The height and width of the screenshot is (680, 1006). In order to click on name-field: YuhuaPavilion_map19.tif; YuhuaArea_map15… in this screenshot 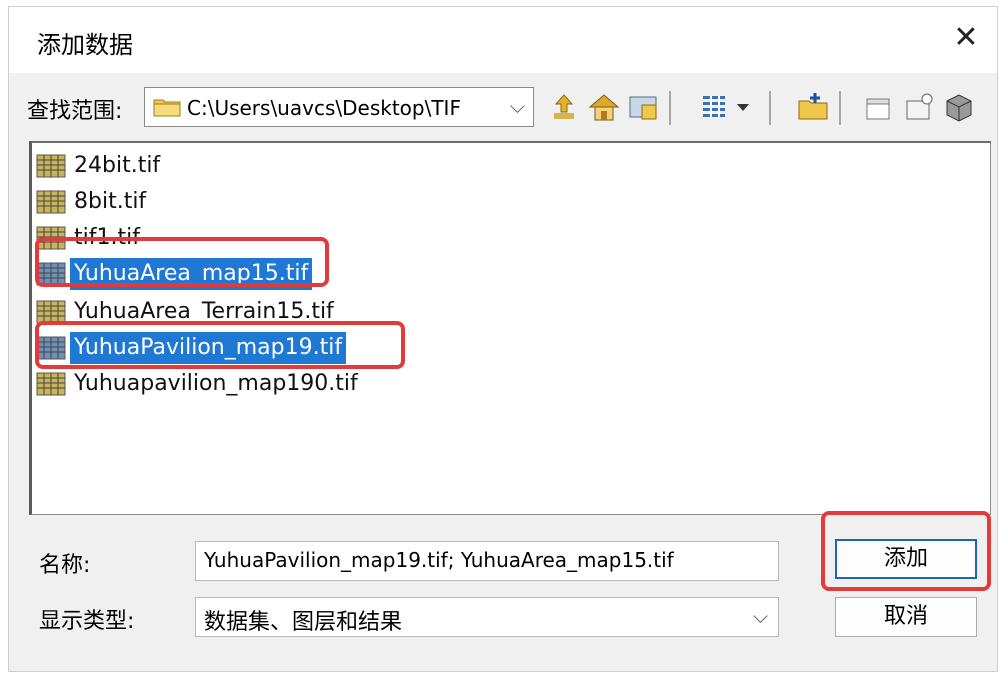, I will do `click(487, 561)`.